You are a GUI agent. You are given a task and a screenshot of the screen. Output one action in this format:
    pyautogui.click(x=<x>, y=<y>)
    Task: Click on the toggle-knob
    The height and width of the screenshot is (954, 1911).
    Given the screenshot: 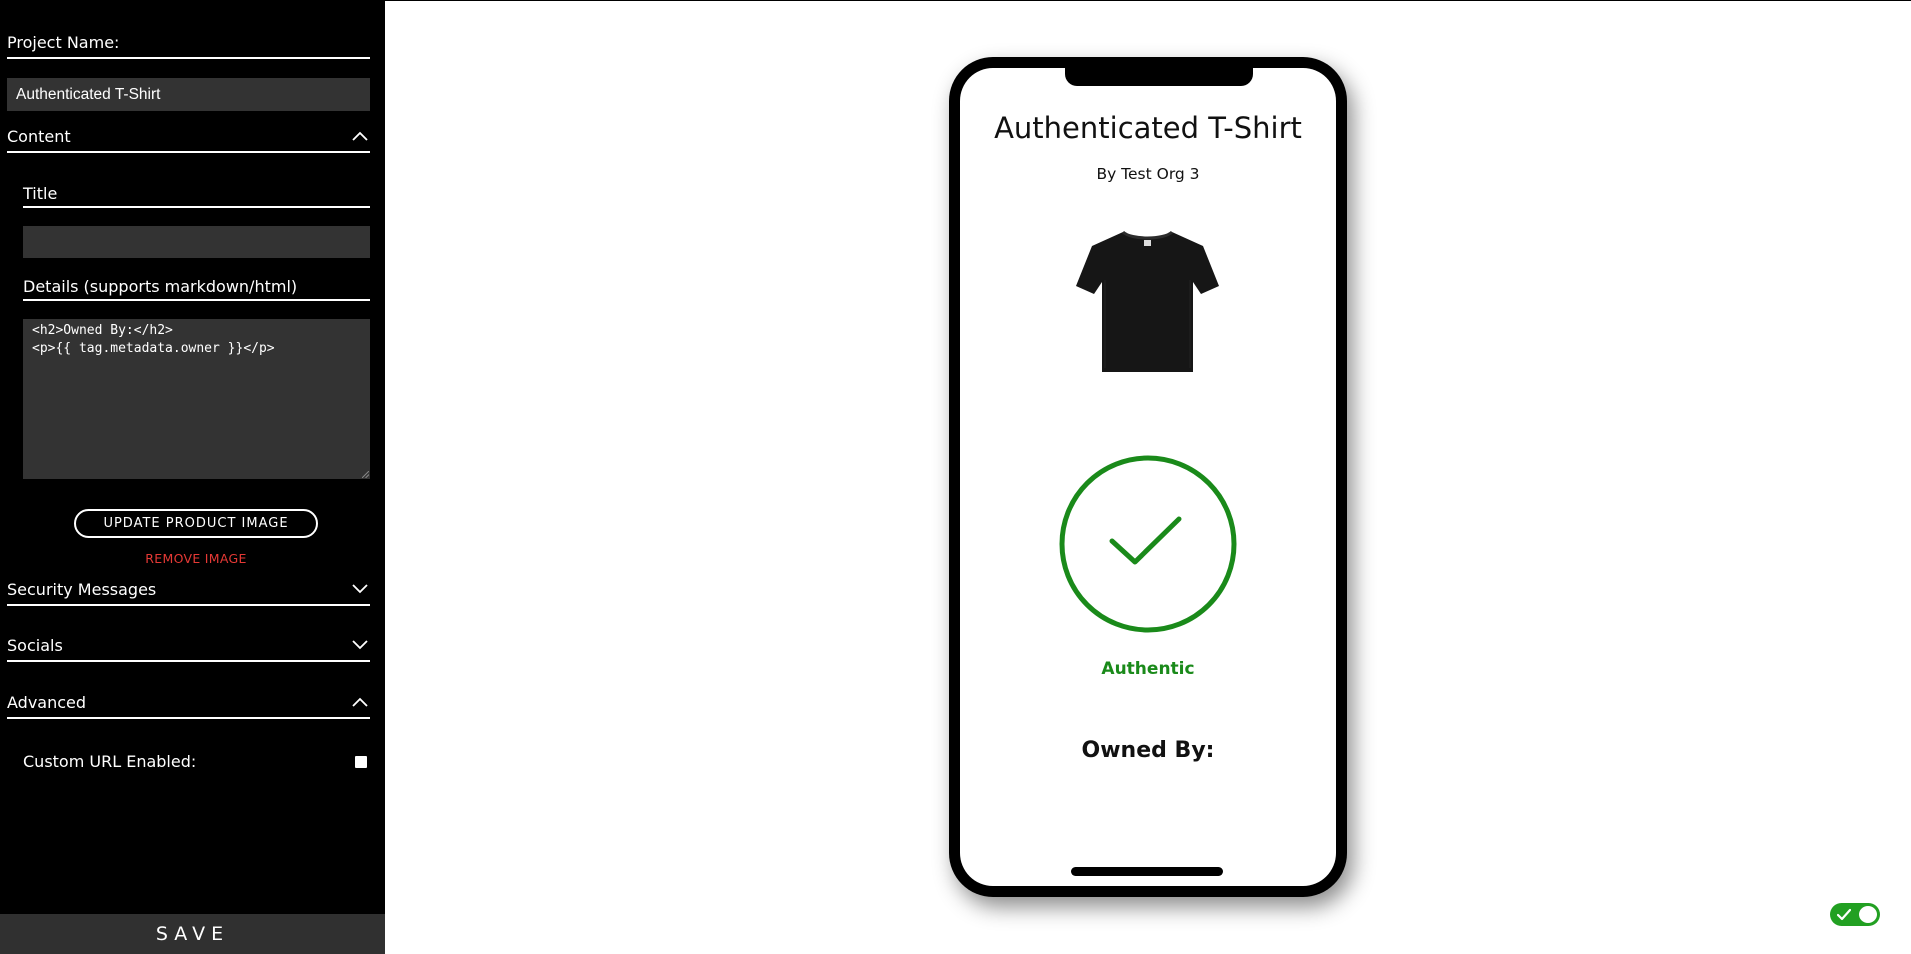 What is the action you would take?
    pyautogui.click(x=1868, y=914)
    